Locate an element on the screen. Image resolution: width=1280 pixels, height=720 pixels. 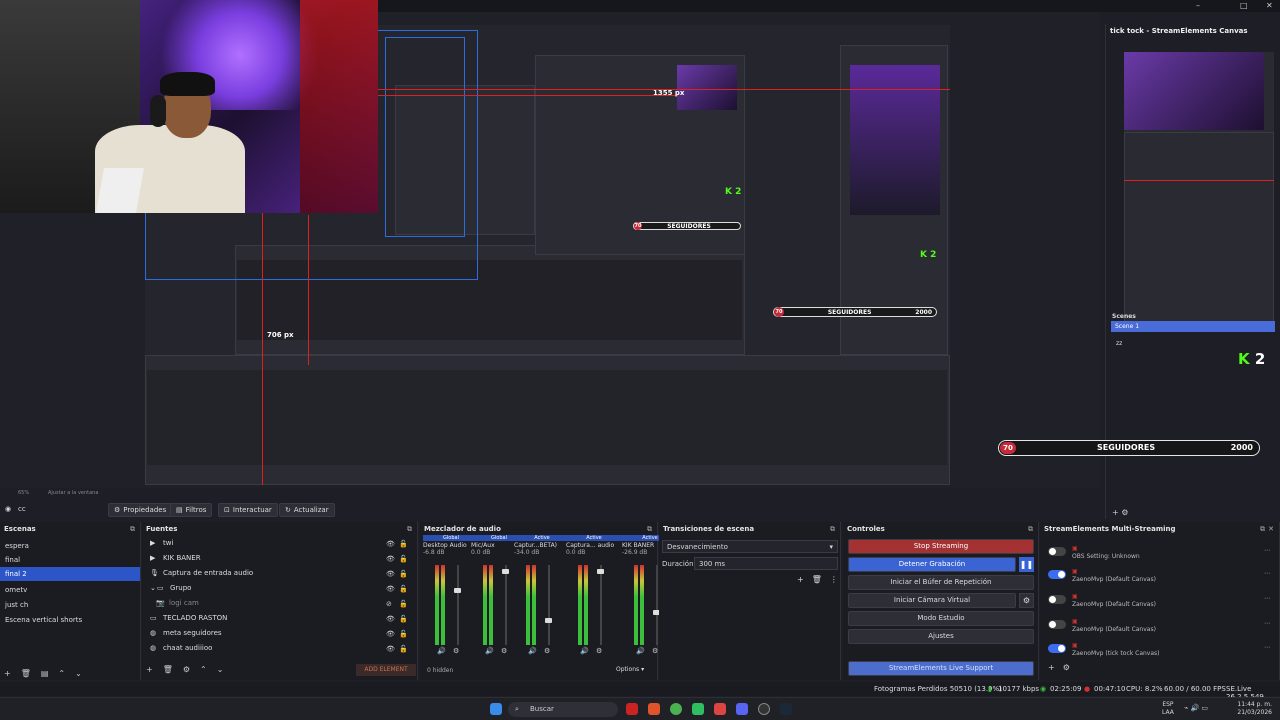
source-item: ▶ KIK BANER 👁 🔓 is located at coordinates (278, 561).